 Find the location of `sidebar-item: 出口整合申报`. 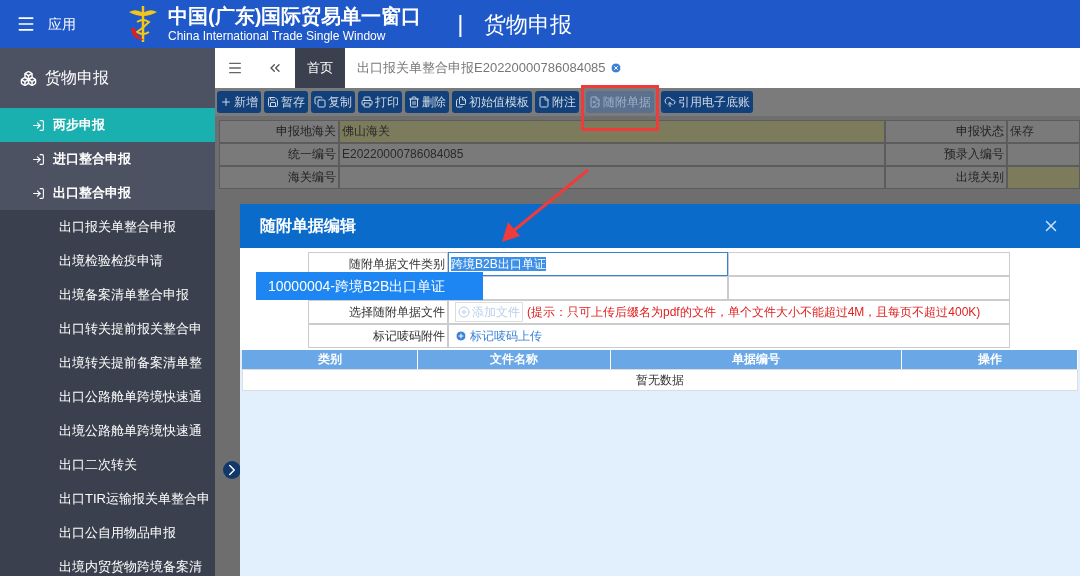

sidebar-item: 出口整合申报 is located at coordinates (107, 193).